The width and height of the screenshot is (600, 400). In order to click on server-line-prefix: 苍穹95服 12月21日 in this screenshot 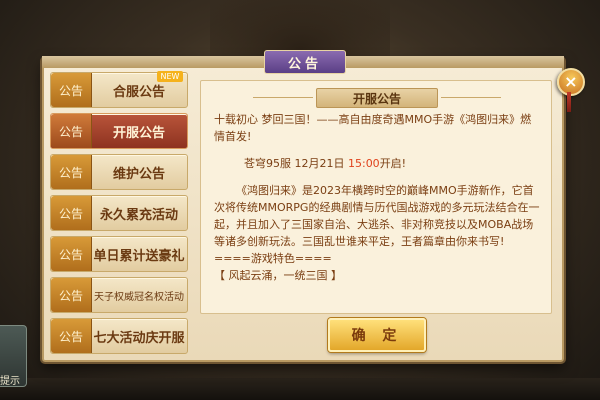, I will do `click(296, 163)`.